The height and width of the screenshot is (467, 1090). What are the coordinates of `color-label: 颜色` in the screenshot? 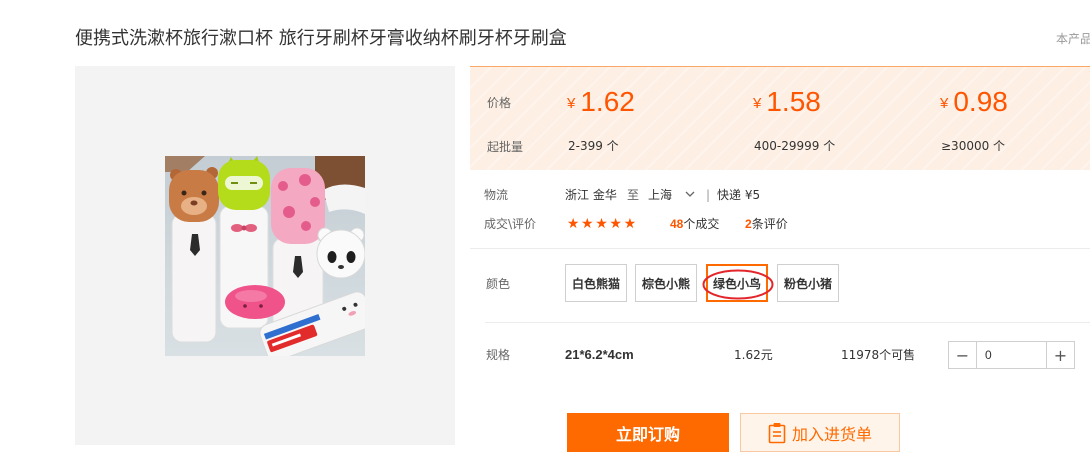 It's located at (498, 284).